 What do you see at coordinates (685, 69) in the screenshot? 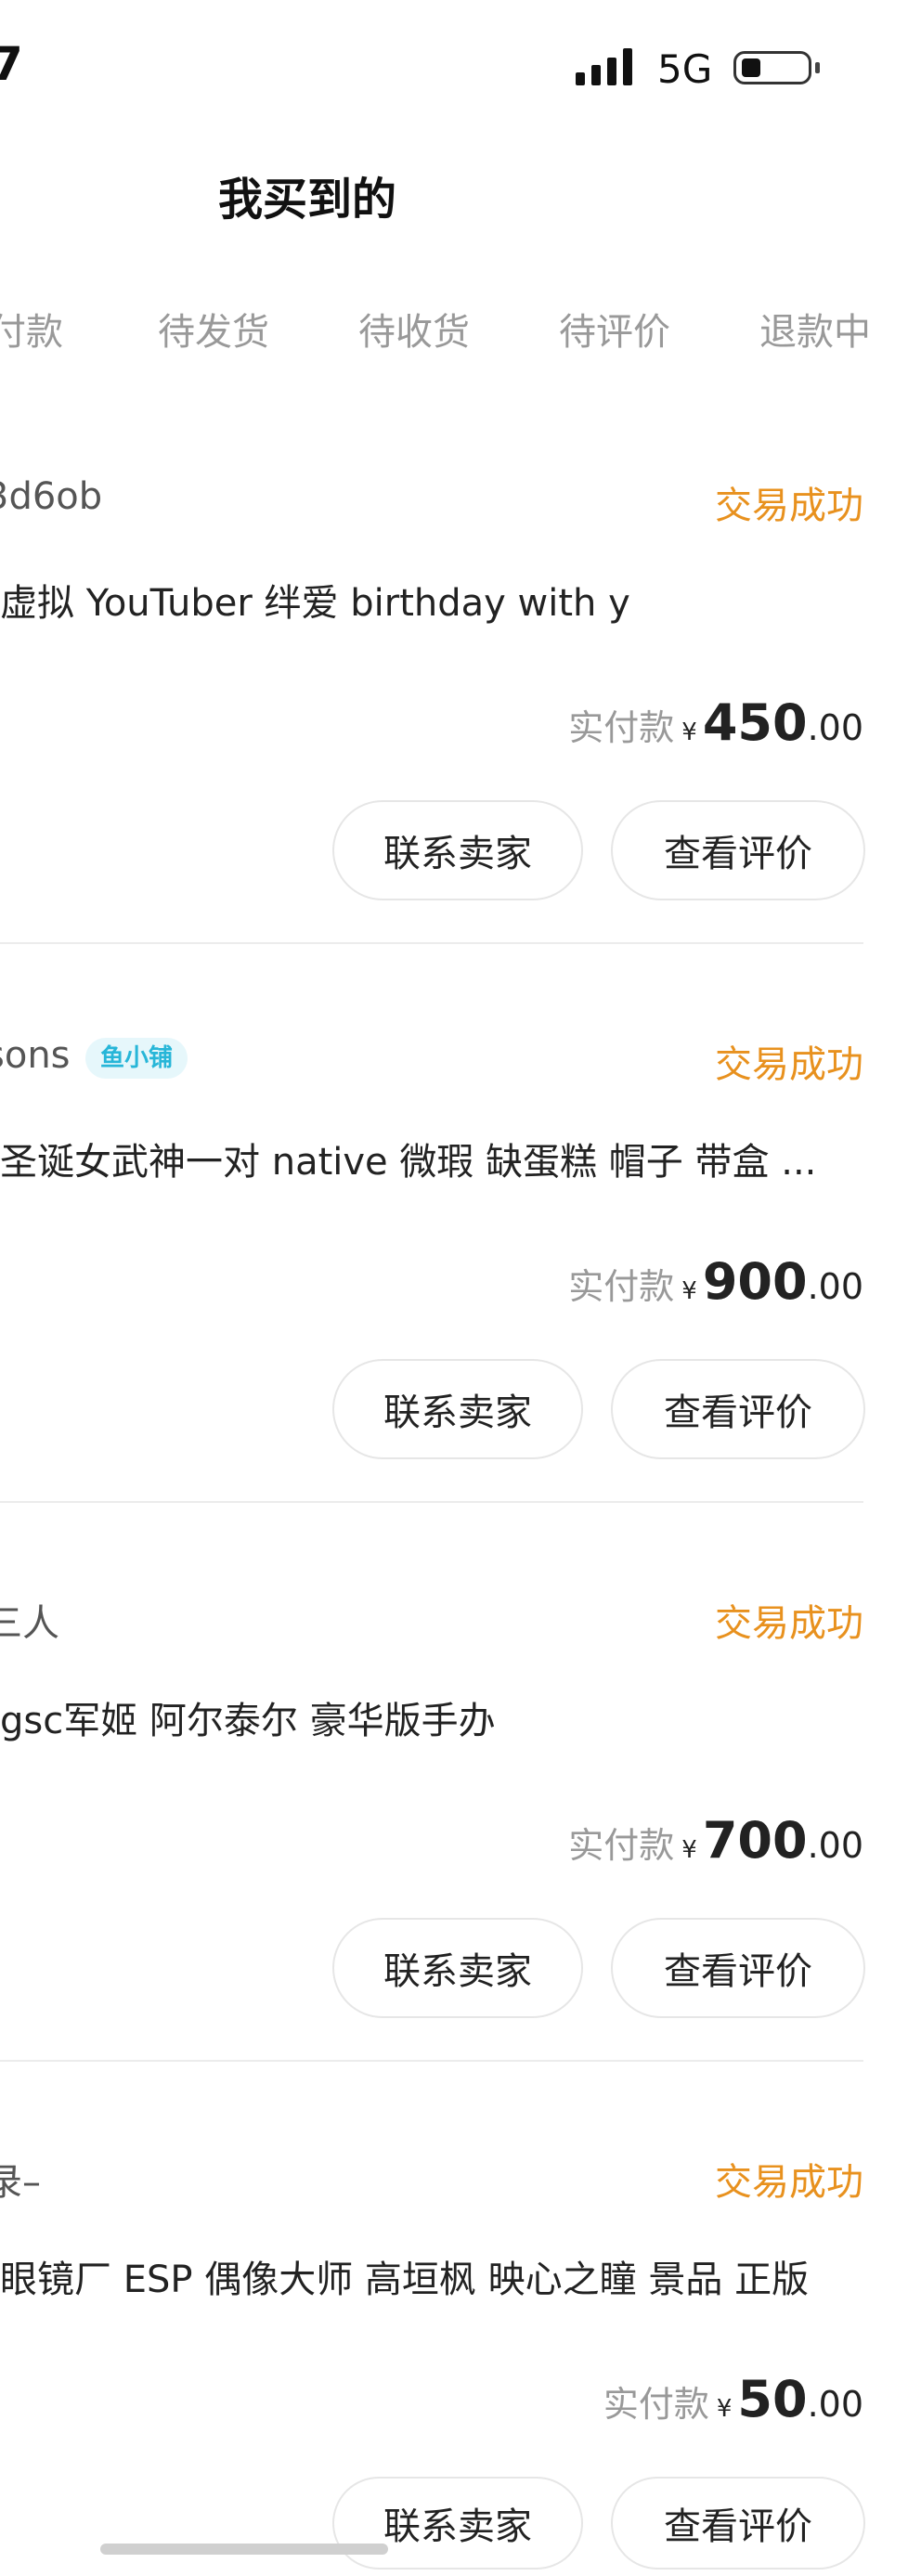
I see `network-type: 5G` at bounding box center [685, 69].